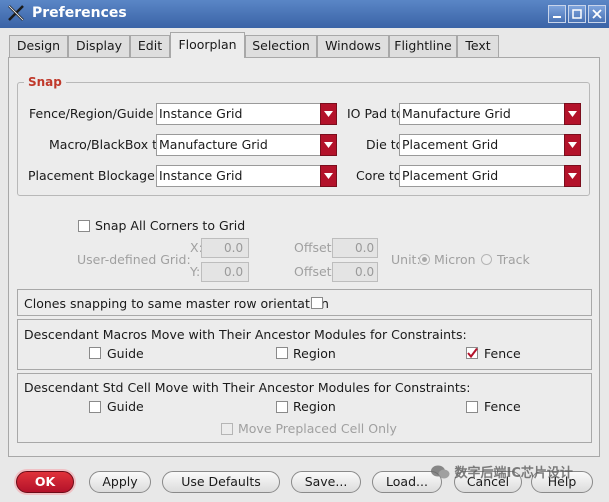  What do you see at coordinates (95, 407) in the screenshot?
I see `stdcell-guide-checkbox` at bounding box center [95, 407].